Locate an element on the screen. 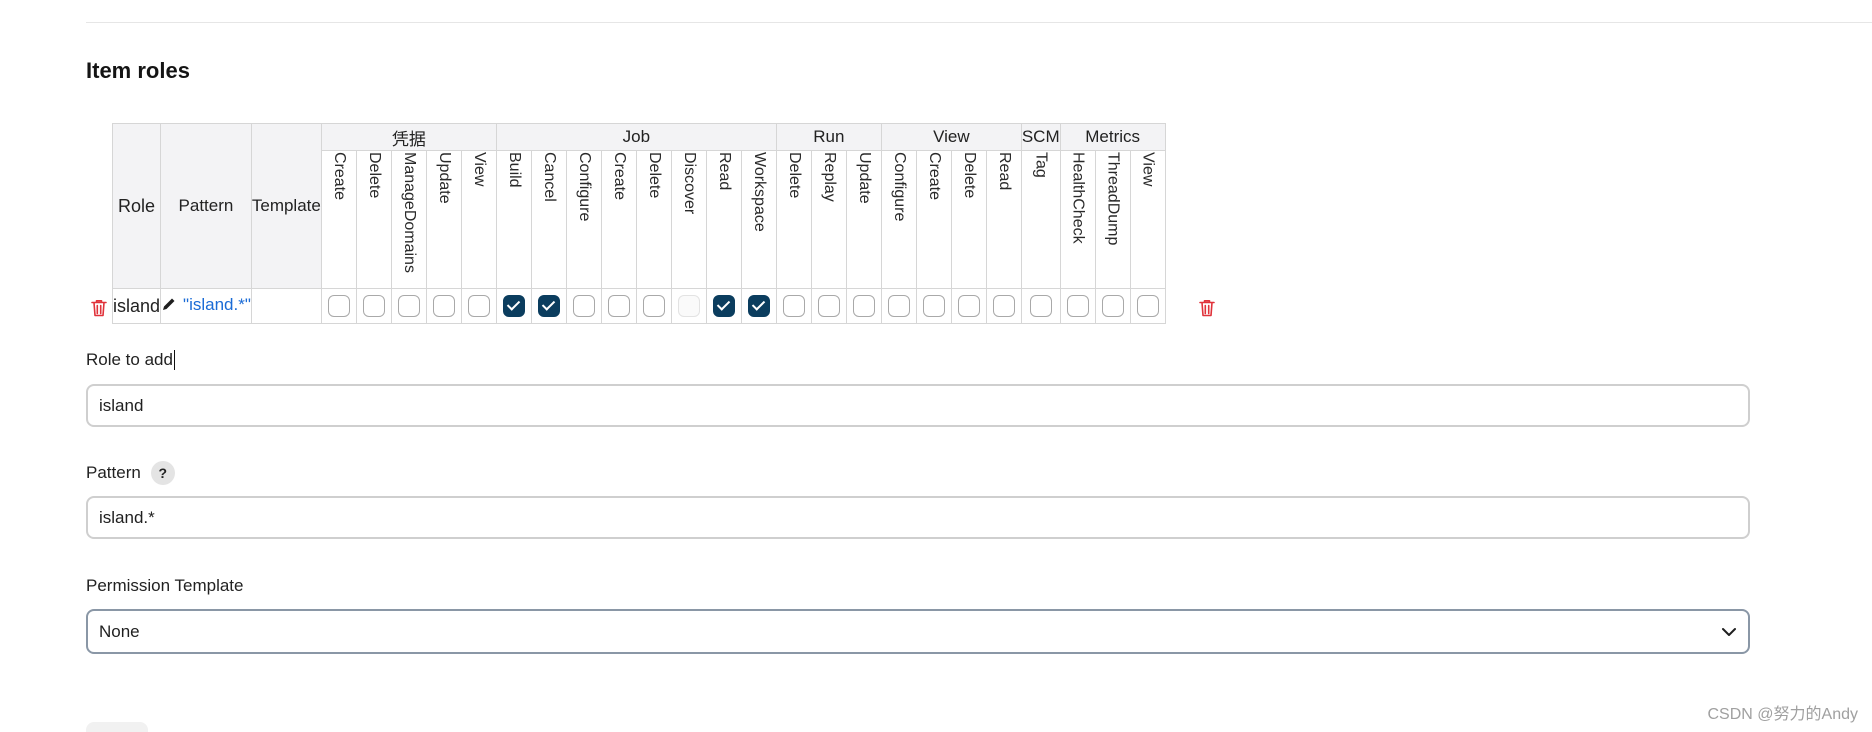 The width and height of the screenshot is (1872, 732). checkbox-job-delete is located at coordinates (653, 306).